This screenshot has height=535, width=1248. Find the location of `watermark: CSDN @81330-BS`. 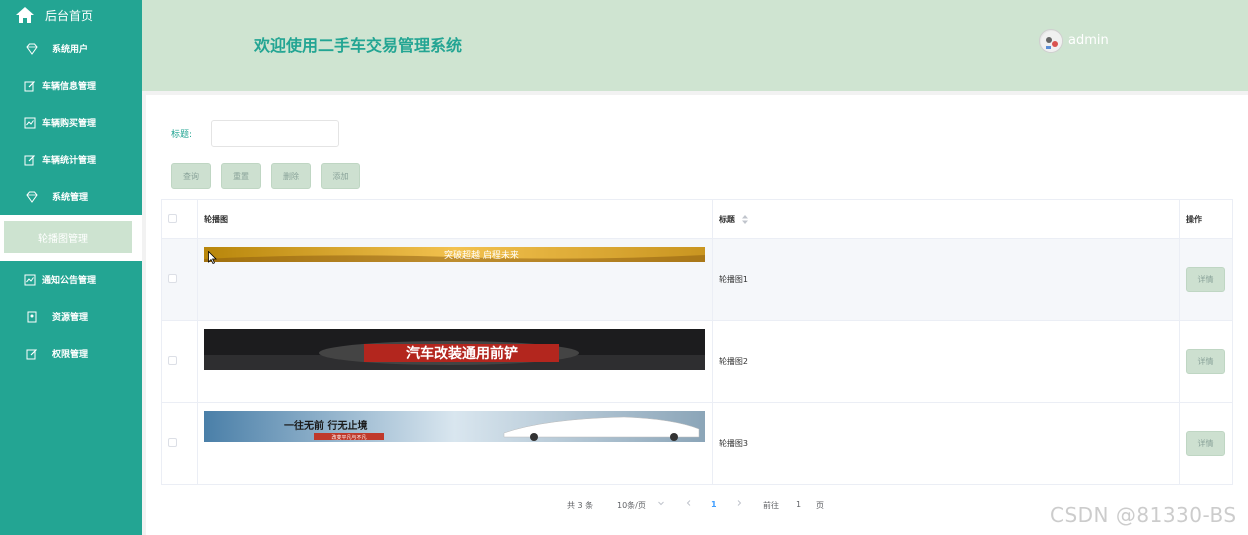

watermark: CSDN @81330-BS is located at coordinates (1143, 515).